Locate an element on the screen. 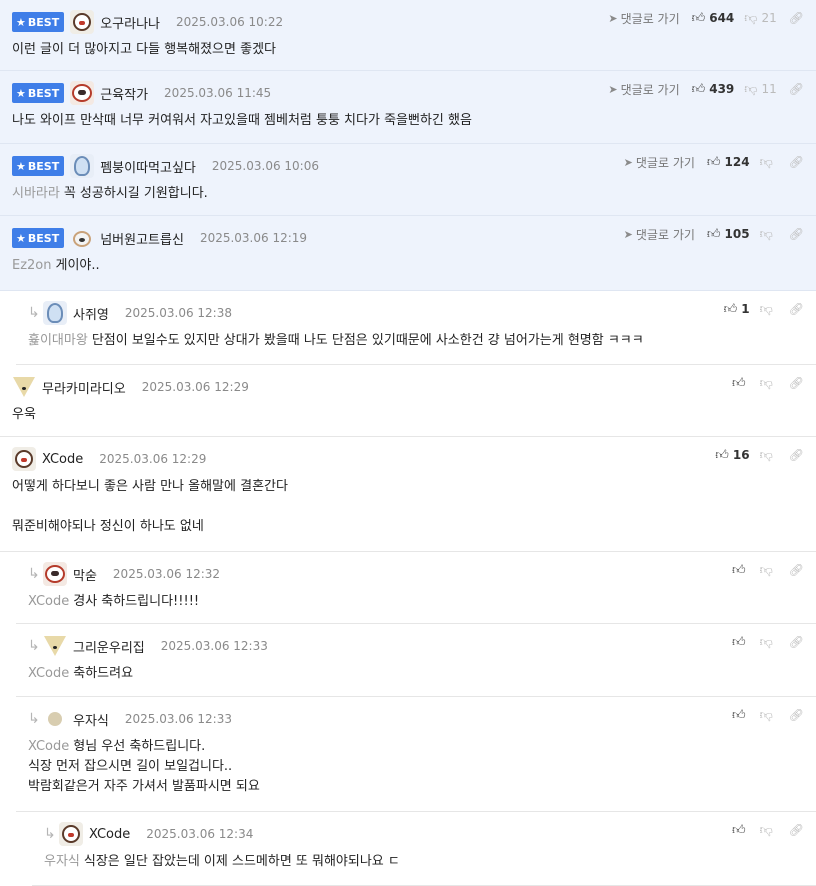 This screenshot has height=886, width=816. comment-text-line: 뭐준비해야되나 정신이 하나도 없네 is located at coordinates (108, 526).